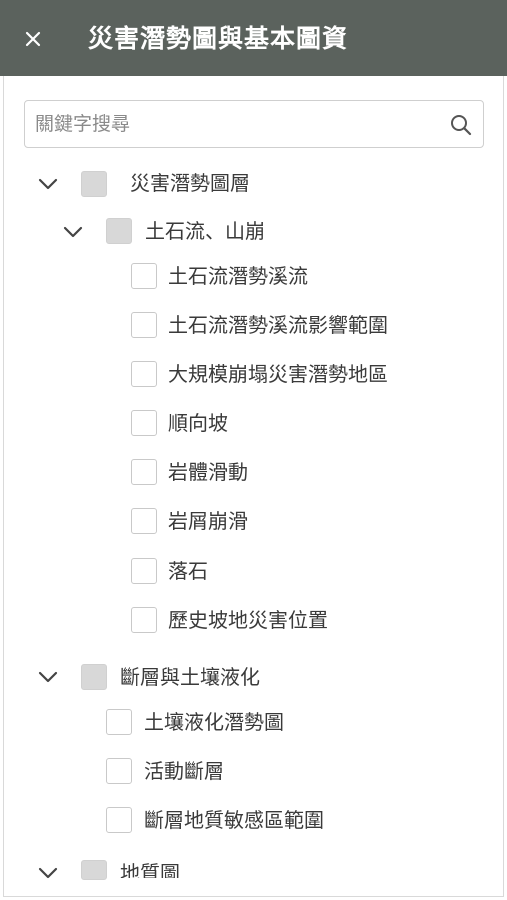  I want to click on layer-label: 歷史坡地災害位置, so click(248, 620).